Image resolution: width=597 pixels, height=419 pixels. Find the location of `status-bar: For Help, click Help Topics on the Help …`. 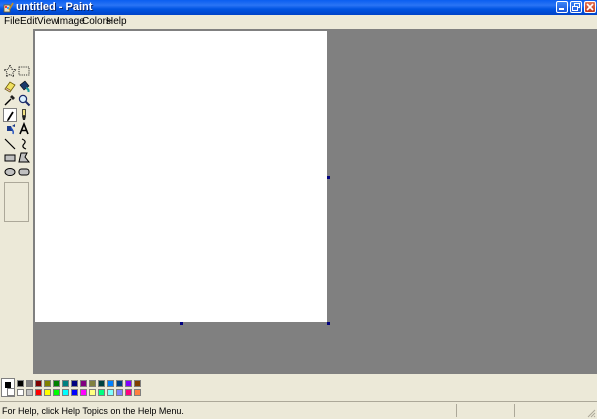

status-bar: For Help, click Help Topics on the Help … is located at coordinates (298, 410).